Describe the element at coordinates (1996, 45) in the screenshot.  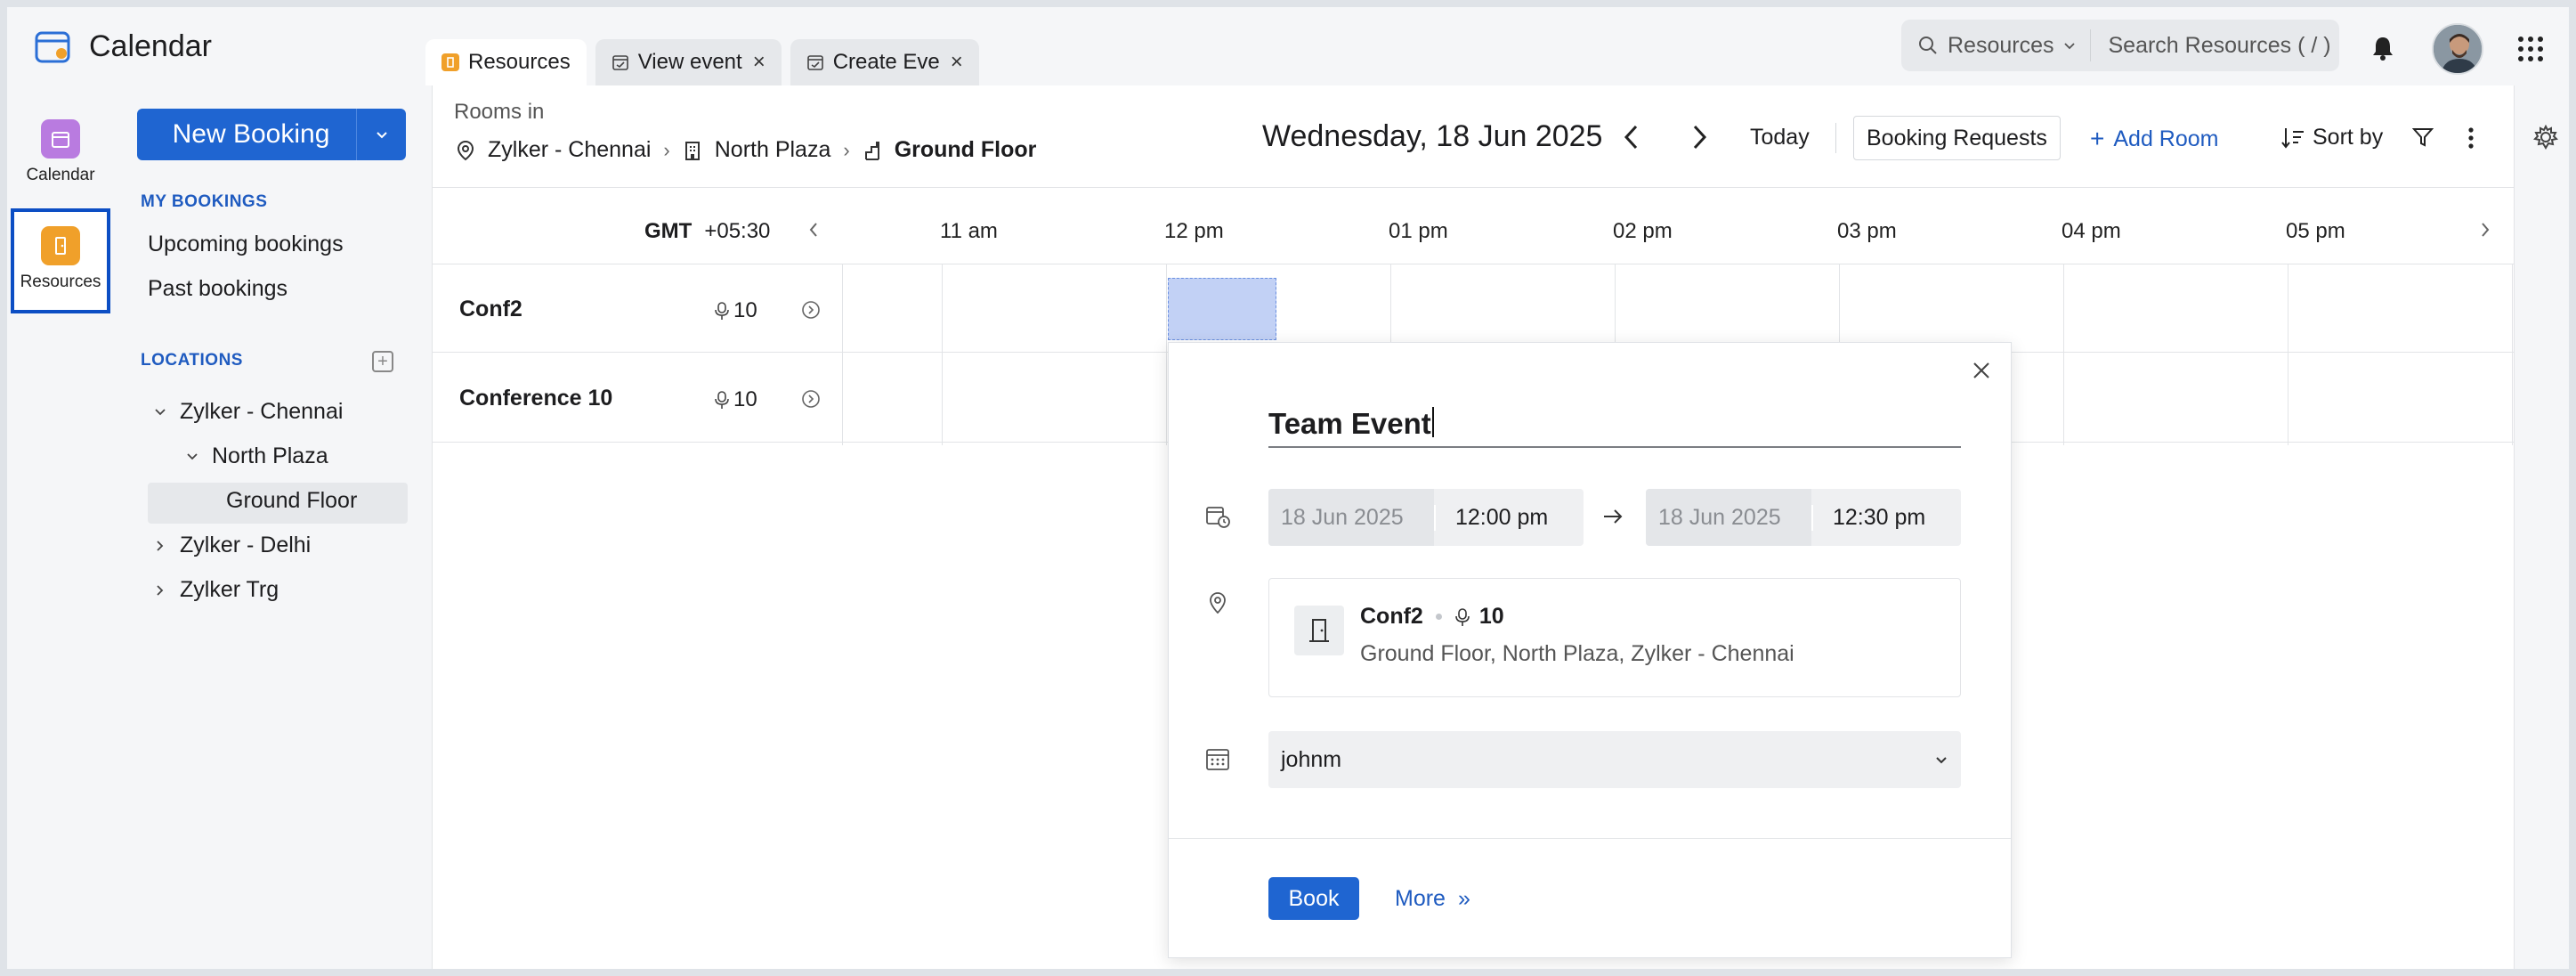
I see `search-scope-dropdown: Resources` at that location.